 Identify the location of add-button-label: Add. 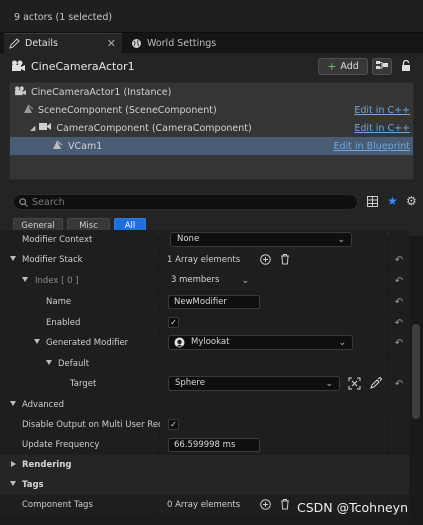
(349, 66).